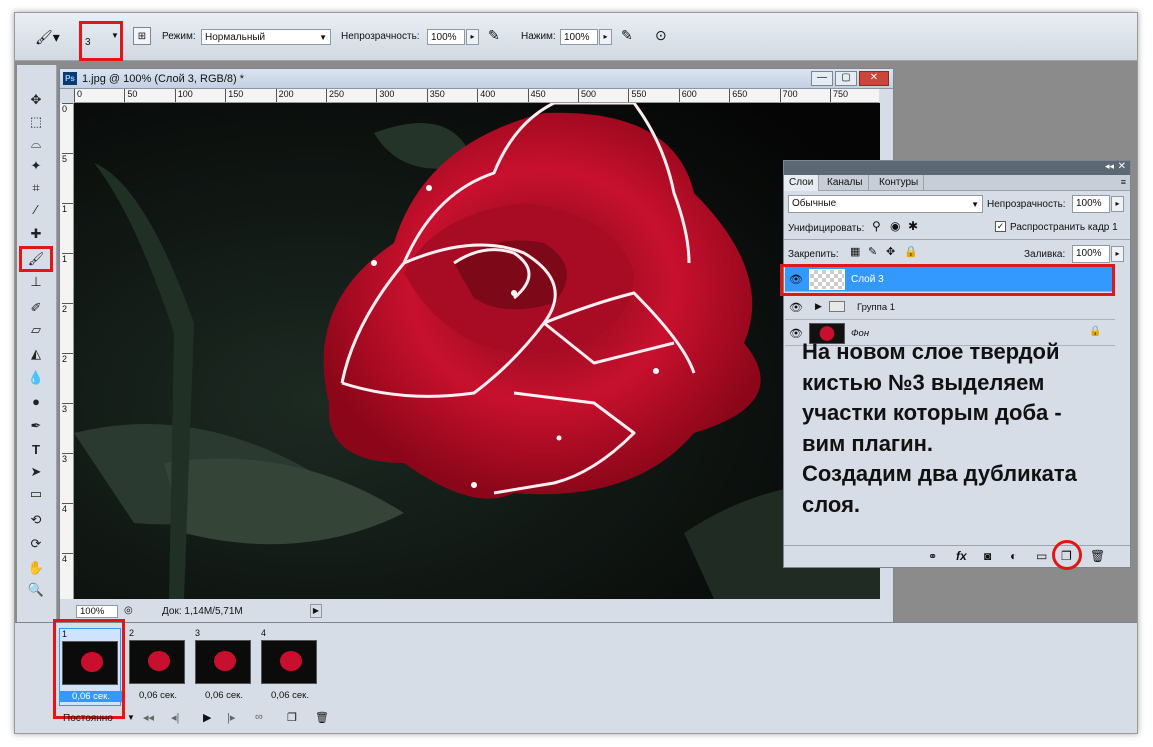 The height and width of the screenshot is (747, 1153). I want to click on layer-opacity-field: 100%, so click(1091, 204).